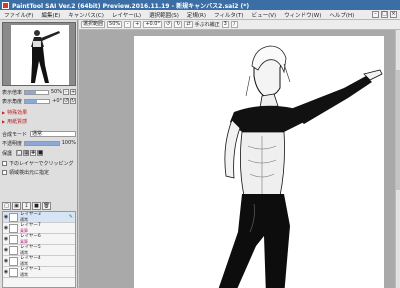 The height and width of the screenshot is (288, 400). Describe the element at coordinates (4, 172) in the screenshot. I see `source-checkbox` at that location.